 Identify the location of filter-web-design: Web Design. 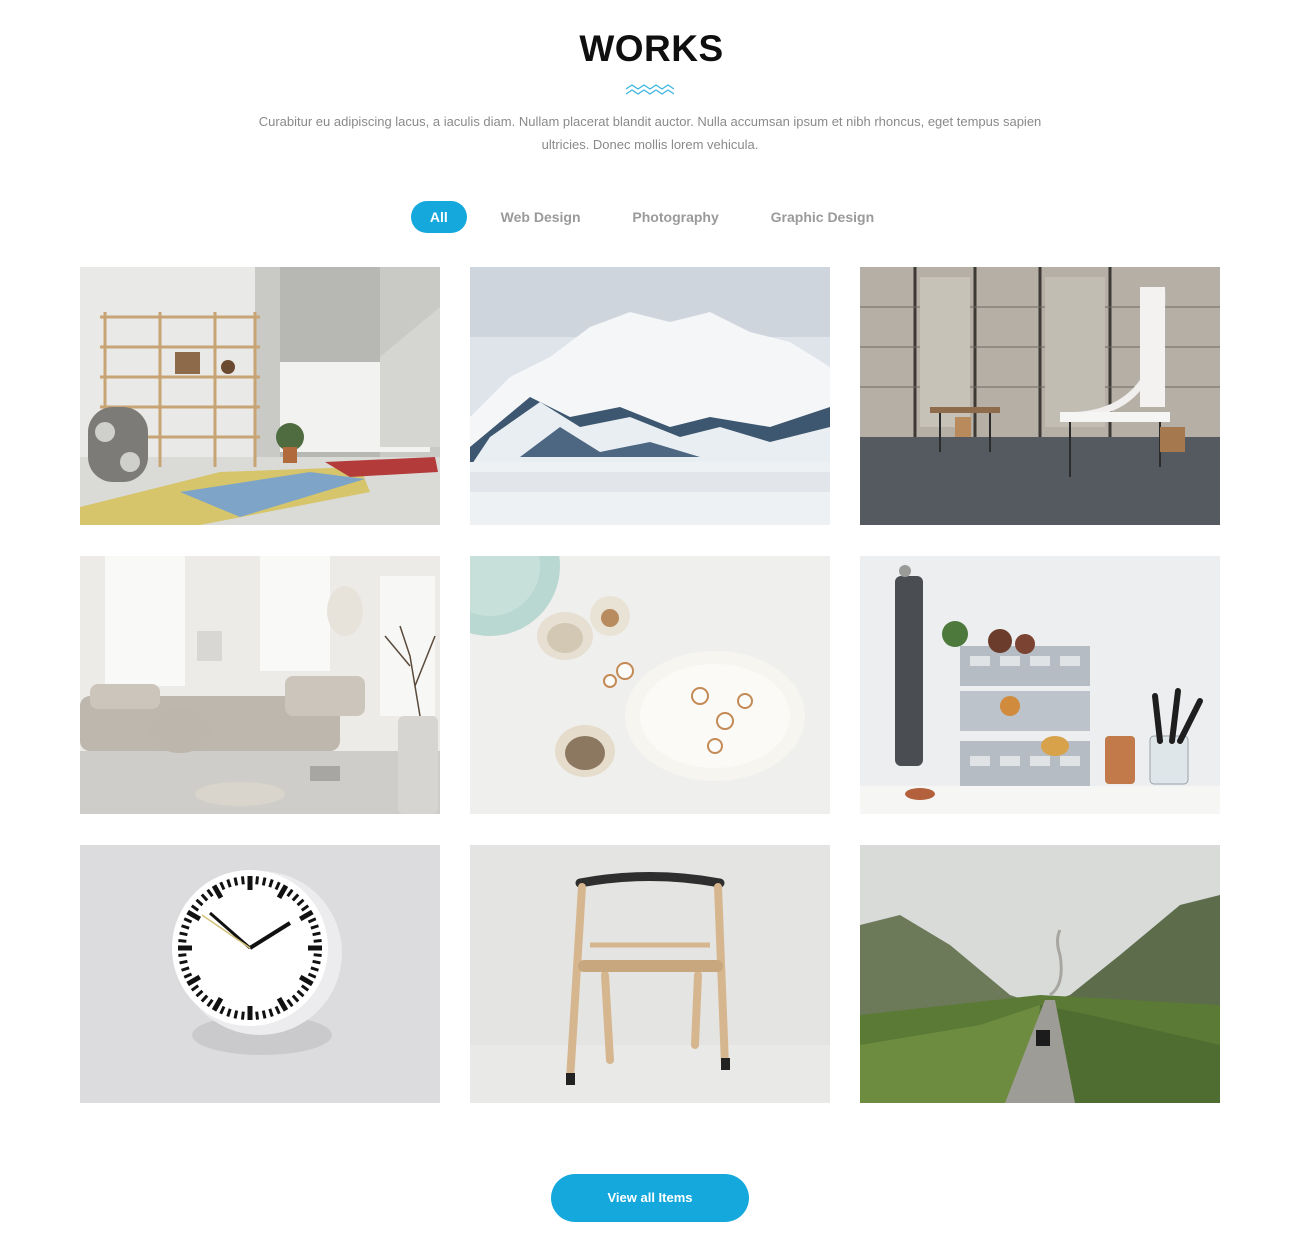
(541, 217).